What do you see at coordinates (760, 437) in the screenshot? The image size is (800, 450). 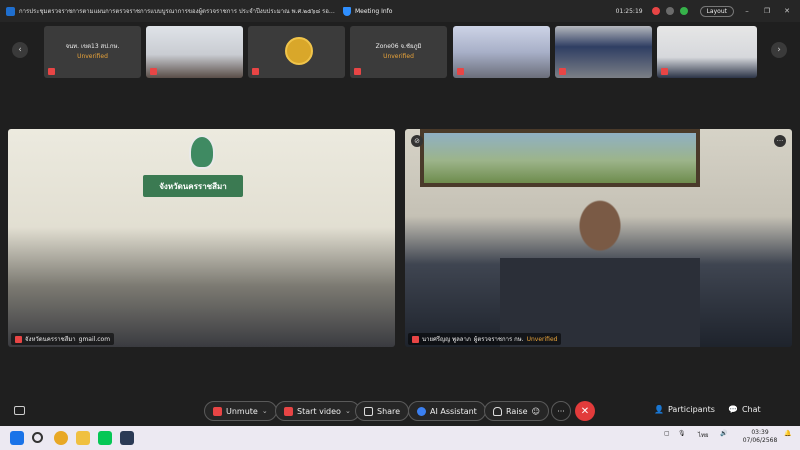 I see `system-clock: 03:39 07/06/2568` at bounding box center [760, 437].